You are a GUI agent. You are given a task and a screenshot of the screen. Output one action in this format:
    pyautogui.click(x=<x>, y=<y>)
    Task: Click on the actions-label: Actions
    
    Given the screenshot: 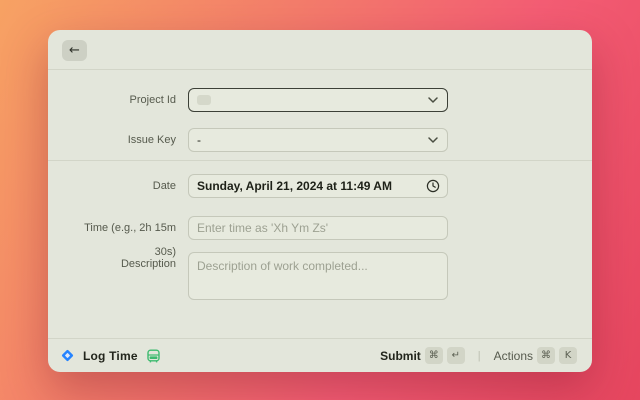 What is the action you would take?
    pyautogui.click(x=513, y=355)
    